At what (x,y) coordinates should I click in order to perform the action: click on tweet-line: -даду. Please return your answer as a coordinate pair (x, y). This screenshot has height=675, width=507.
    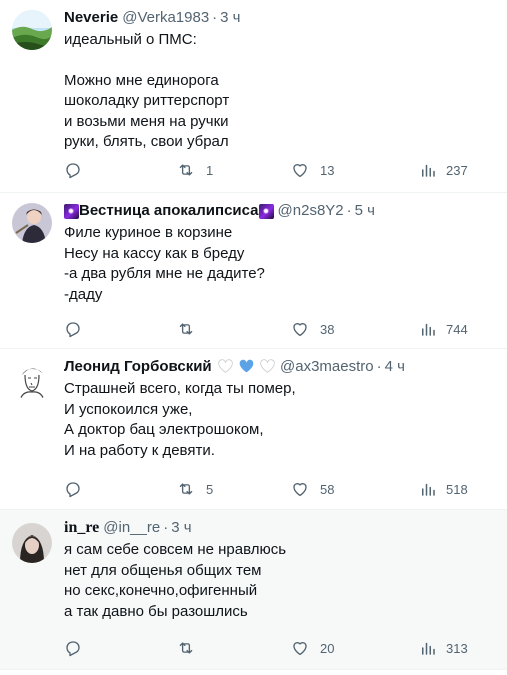
    Looking at the image, I should click on (83, 294).